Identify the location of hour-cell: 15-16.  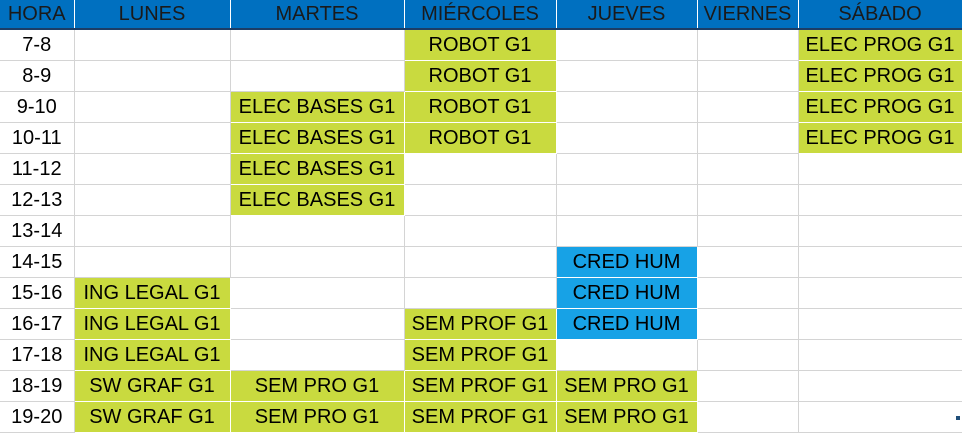
(37, 293).